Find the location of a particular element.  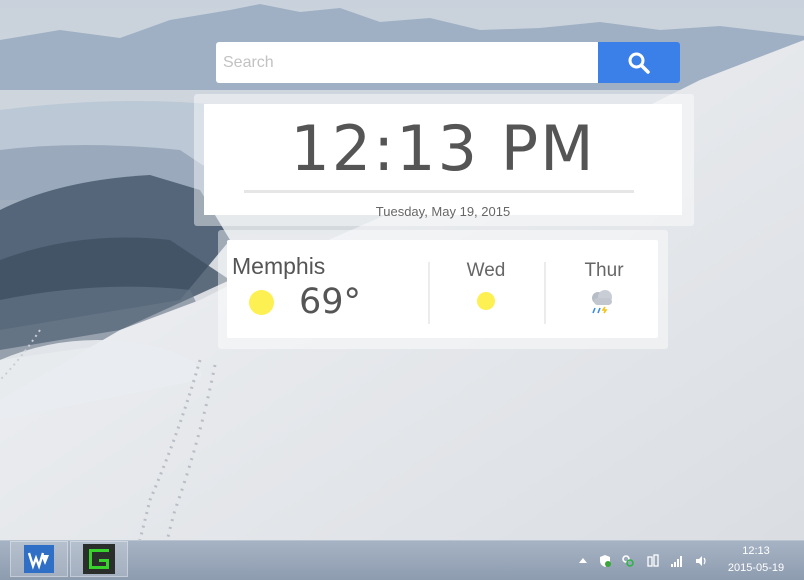

clock-date: Tuesday, May 19, 2015 is located at coordinates (443, 211).